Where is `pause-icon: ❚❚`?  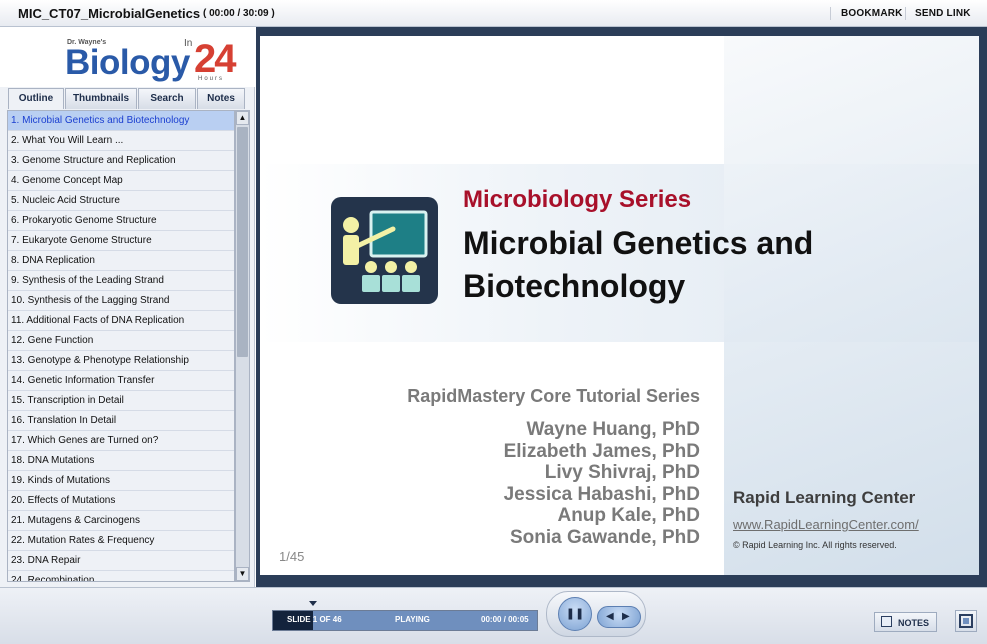
pause-icon: ❚❚ is located at coordinates (575, 614).